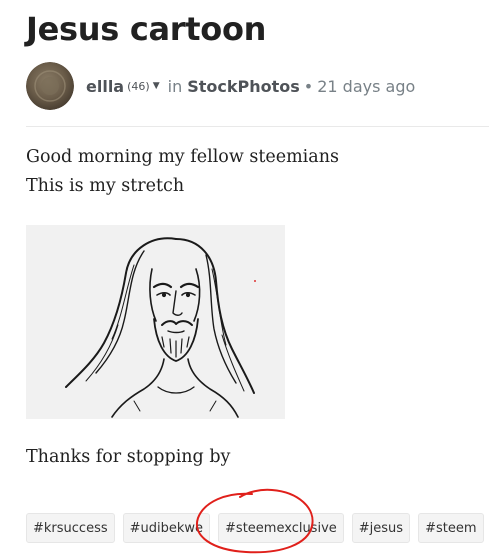 The height and width of the screenshot is (558, 489). I want to click on in-label: in, so click(175, 86).